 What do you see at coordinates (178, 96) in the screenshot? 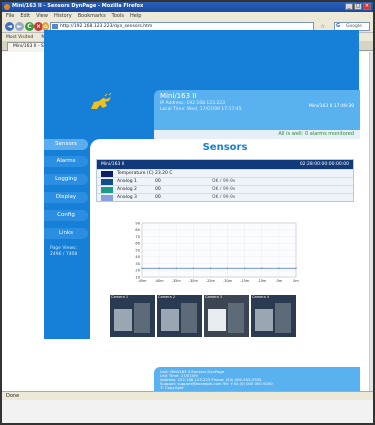
I see `device-name: Mini/163 II` at bounding box center [178, 96].